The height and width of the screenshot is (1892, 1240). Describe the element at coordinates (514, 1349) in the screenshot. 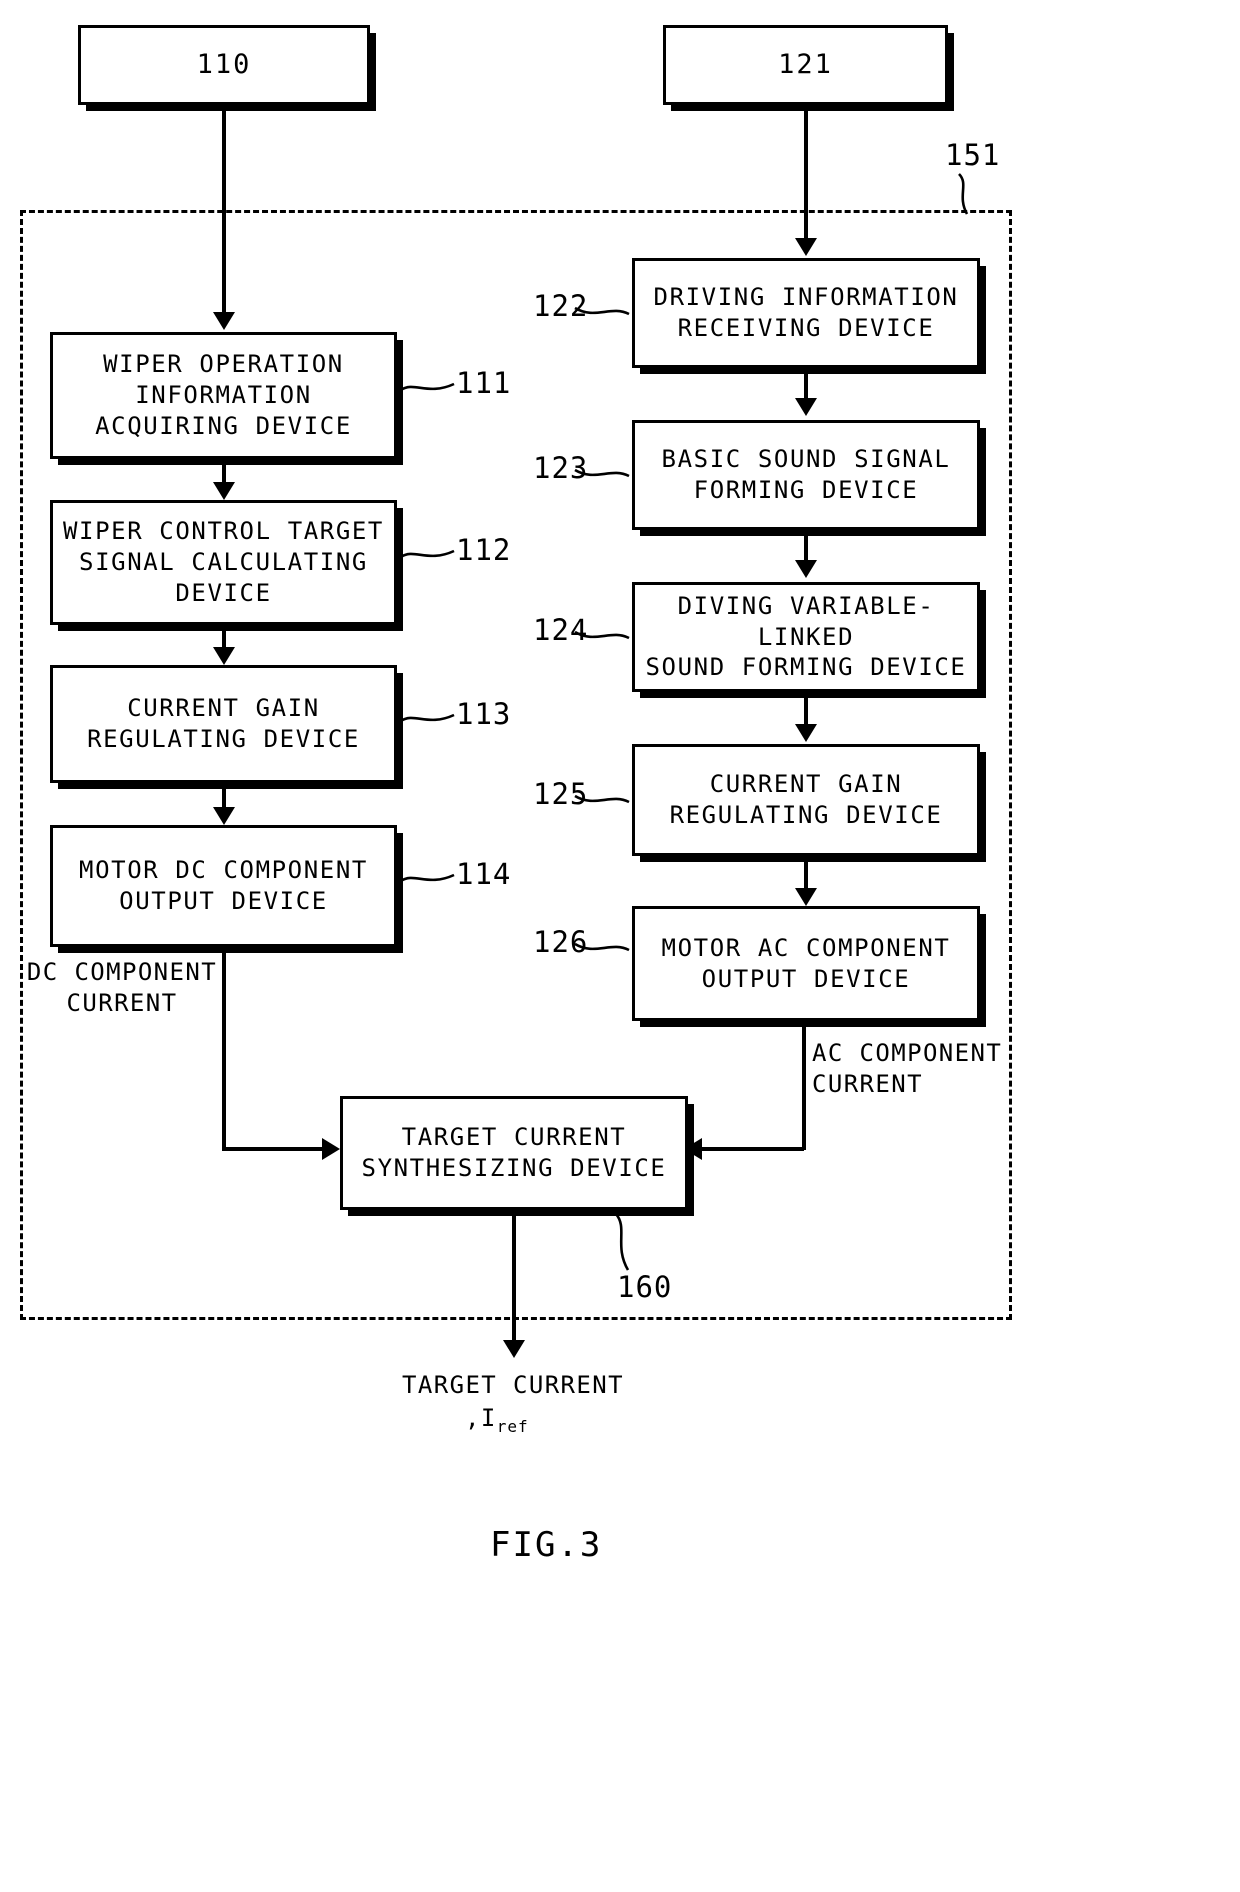

I see `edge-160-output-arrowhead` at that location.